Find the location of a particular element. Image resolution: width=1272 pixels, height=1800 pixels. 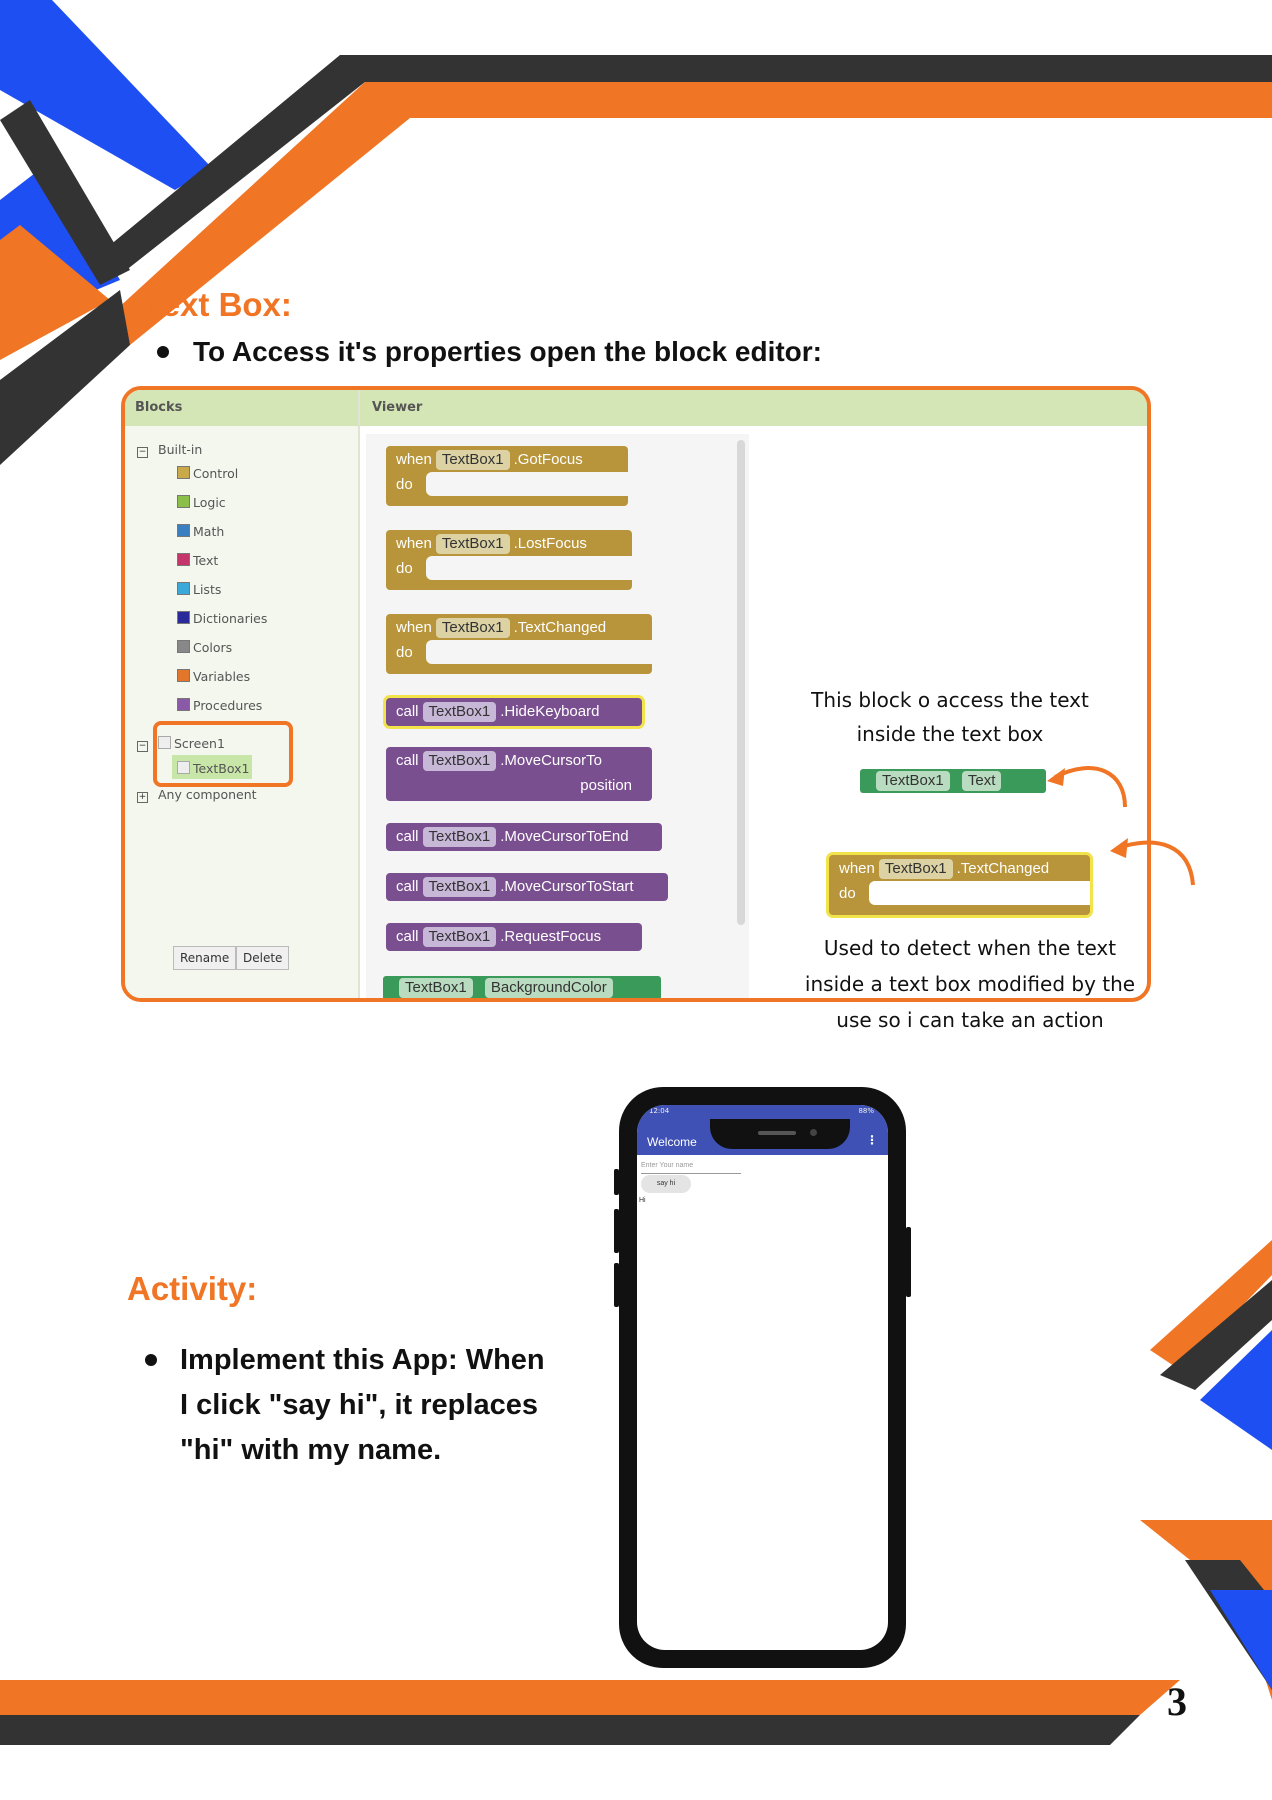

category-colors: Colors is located at coordinates (204, 647).